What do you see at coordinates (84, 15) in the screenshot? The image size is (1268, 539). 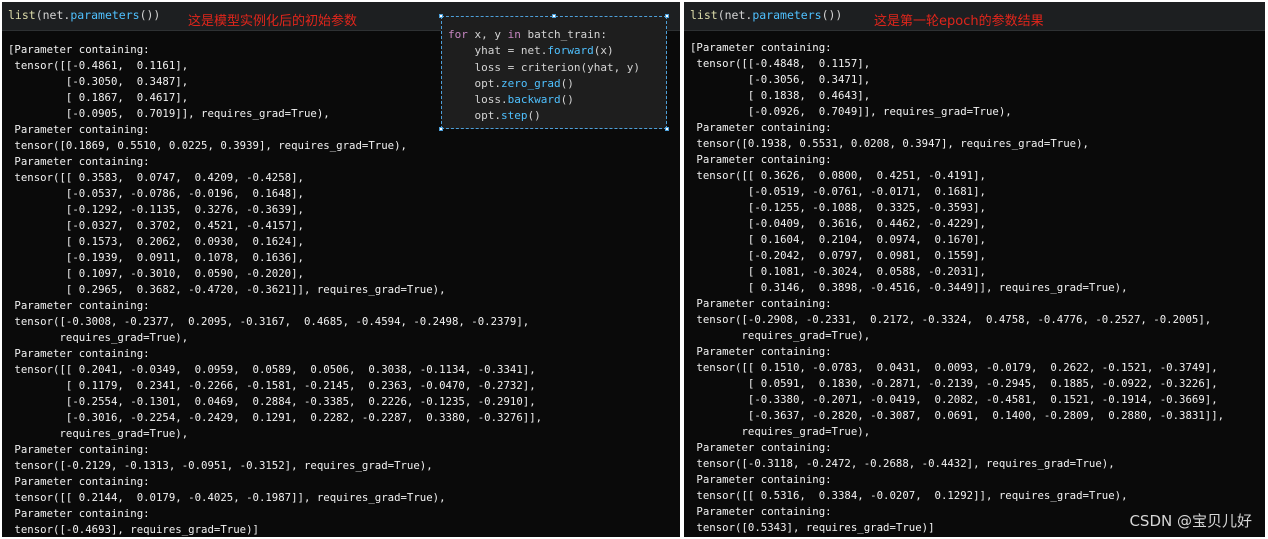 I see `left-cell-code: list(net.parameters())` at bounding box center [84, 15].